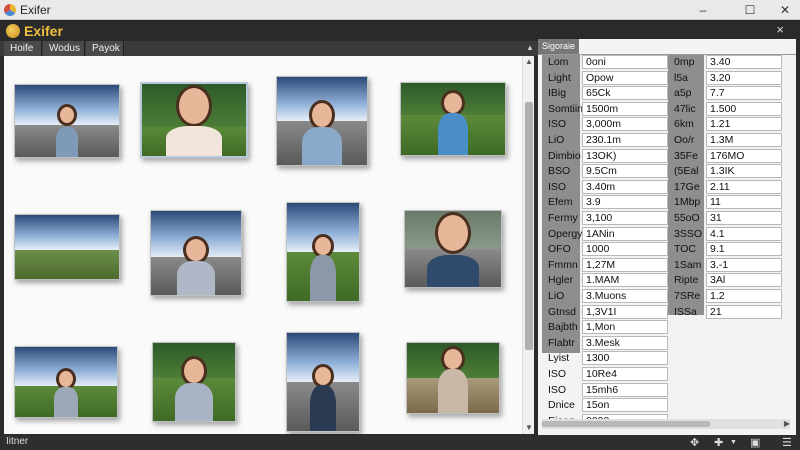 This screenshot has height=450, width=800. I want to click on metadata-row: ISO 3.40m, so click(605, 187).